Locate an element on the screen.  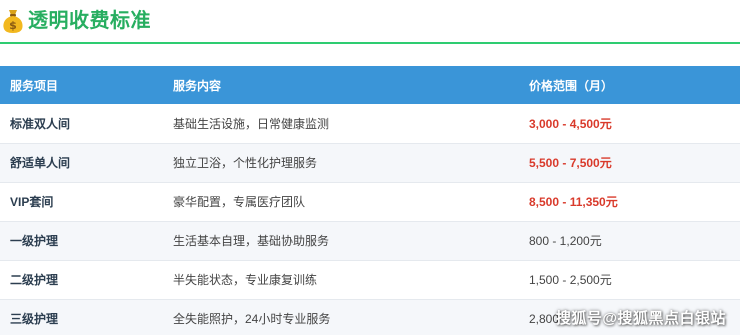
service-item: 标准双人间 is located at coordinates (40, 123).